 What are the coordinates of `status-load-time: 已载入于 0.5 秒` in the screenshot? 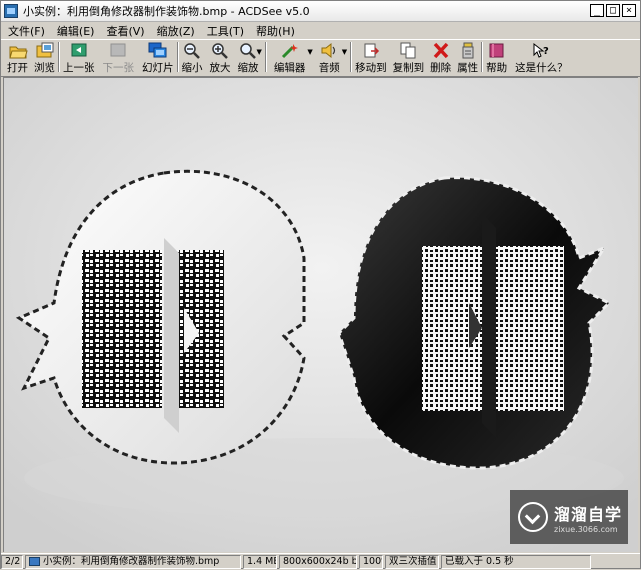 It's located at (516, 562).